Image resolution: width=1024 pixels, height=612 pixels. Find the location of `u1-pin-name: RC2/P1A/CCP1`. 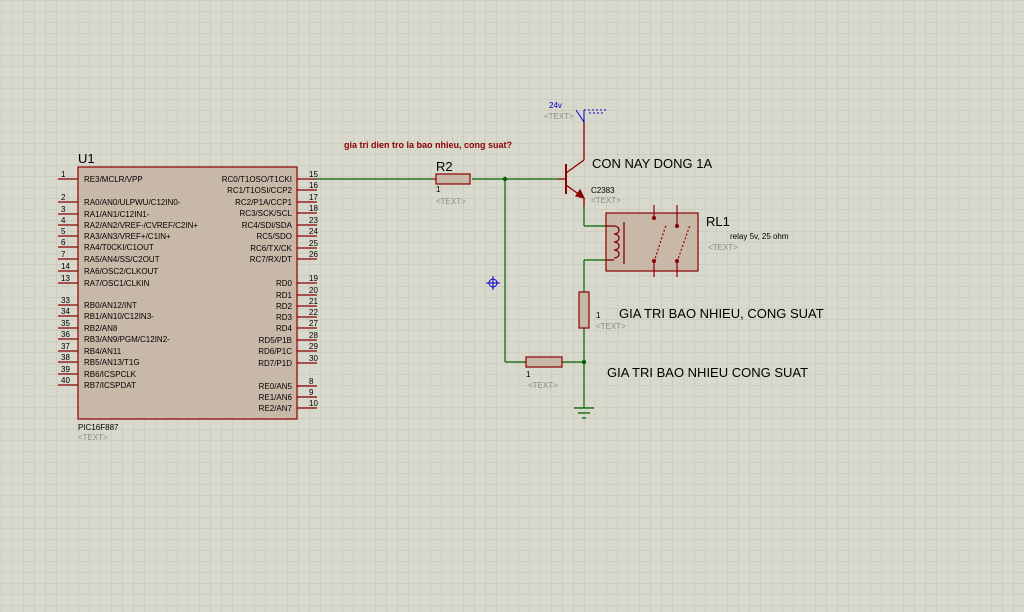

u1-pin-name: RC2/P1A/CCP1 is located at coordinates (263, 202).